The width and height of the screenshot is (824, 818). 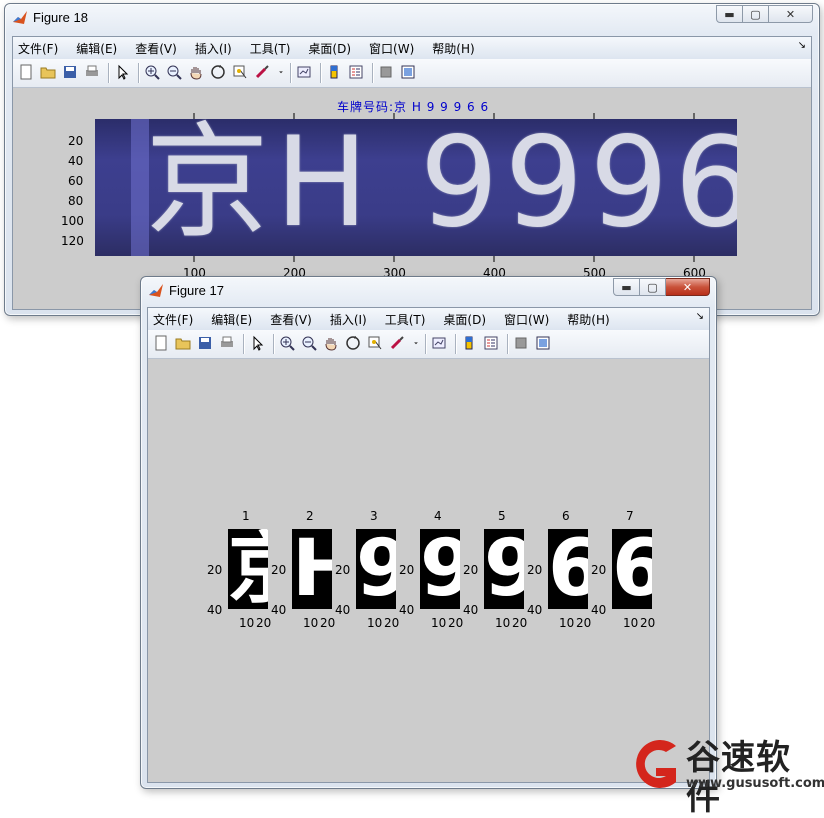 I want to click on open-folder-icon, so click(x=48, y=73).